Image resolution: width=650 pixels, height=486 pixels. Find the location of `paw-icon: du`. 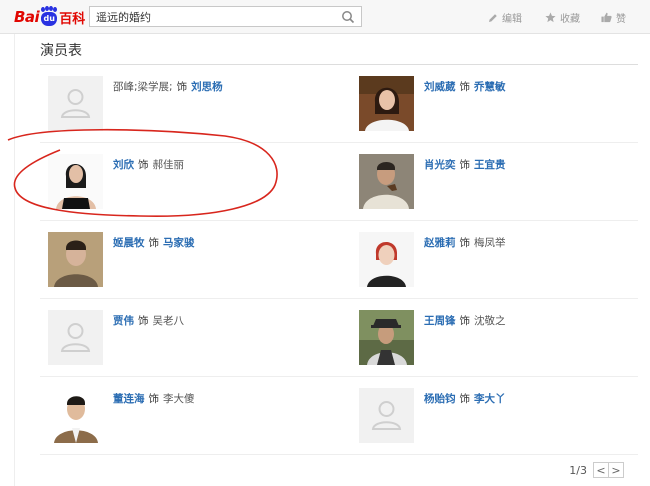

paw-icon: du is located at coordinates (49, 16).